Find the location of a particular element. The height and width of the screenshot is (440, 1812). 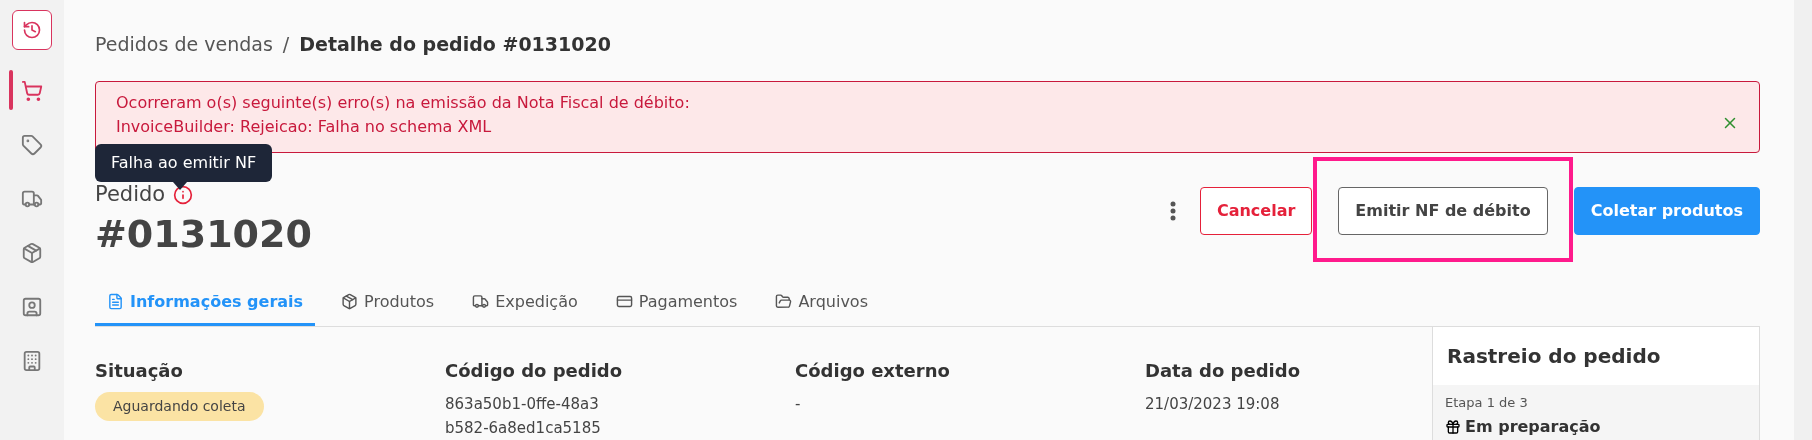

error-message: InvoiceBuilder: Rejeicao: Falha no schema XML is located at coordinates (304, 126).